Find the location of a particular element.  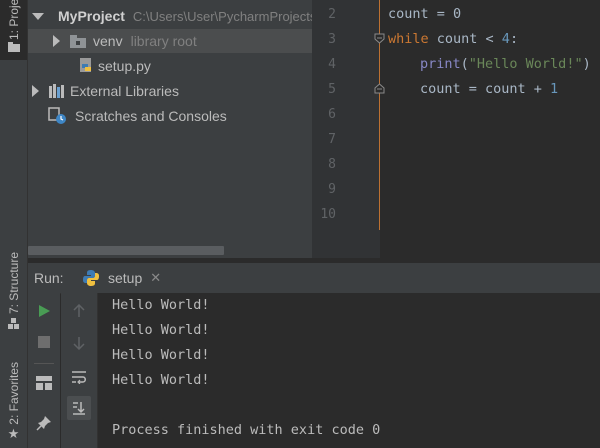

scroll-to-end-button is located at coordinates (79, 408).